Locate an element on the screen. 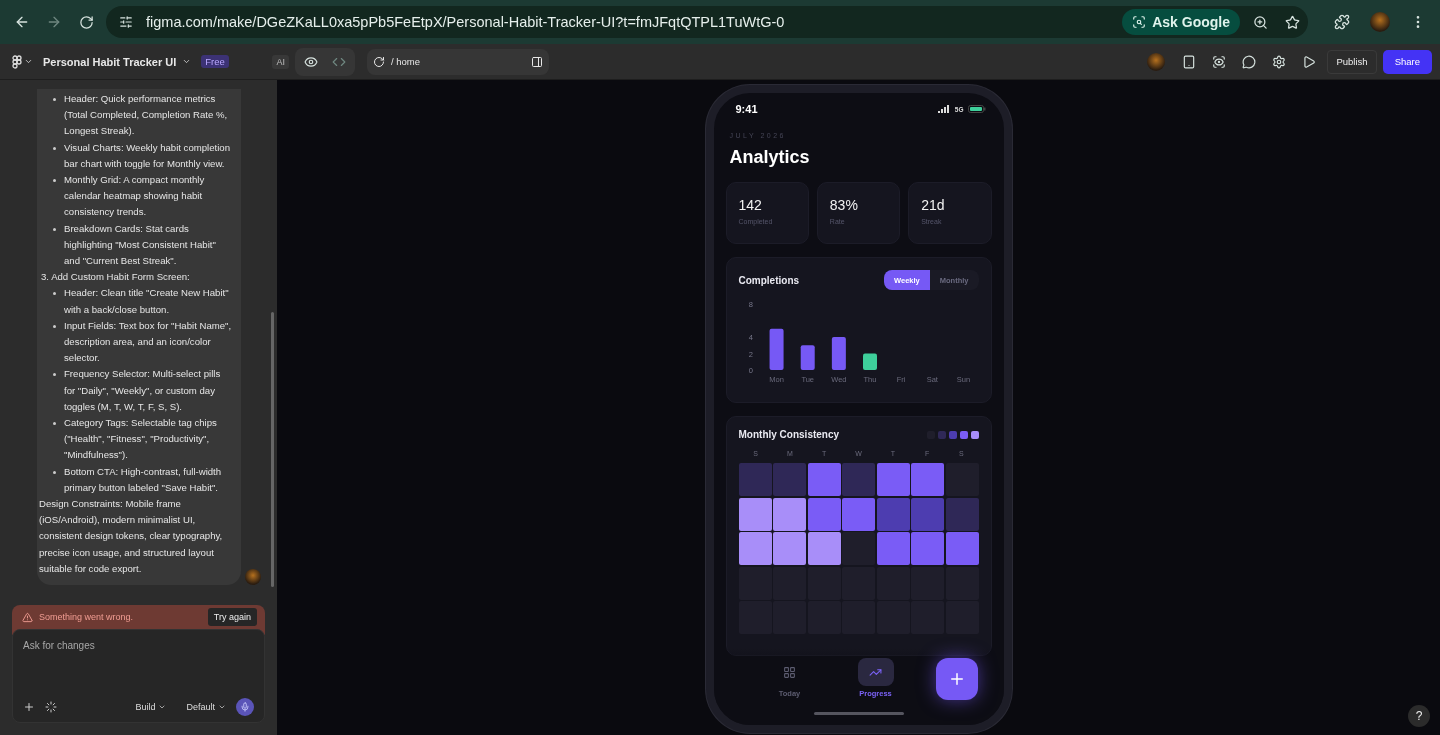 This screenshot has width=1440, height=735. warning-icon is located at coordinates (27, 617).